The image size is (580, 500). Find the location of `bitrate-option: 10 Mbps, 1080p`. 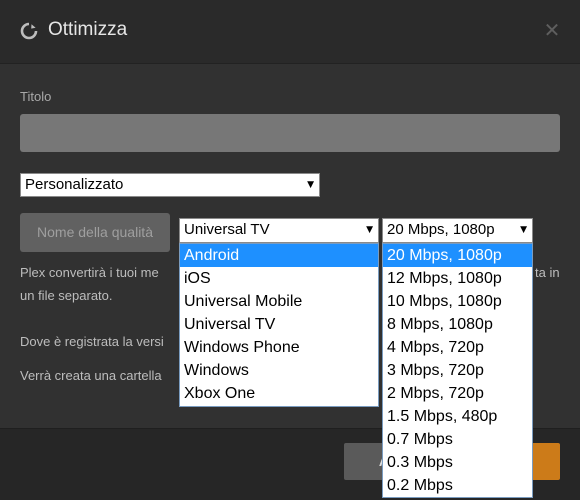

bitrate-option: 10 Mbps, 1080p is located at coordinates (457, 301).